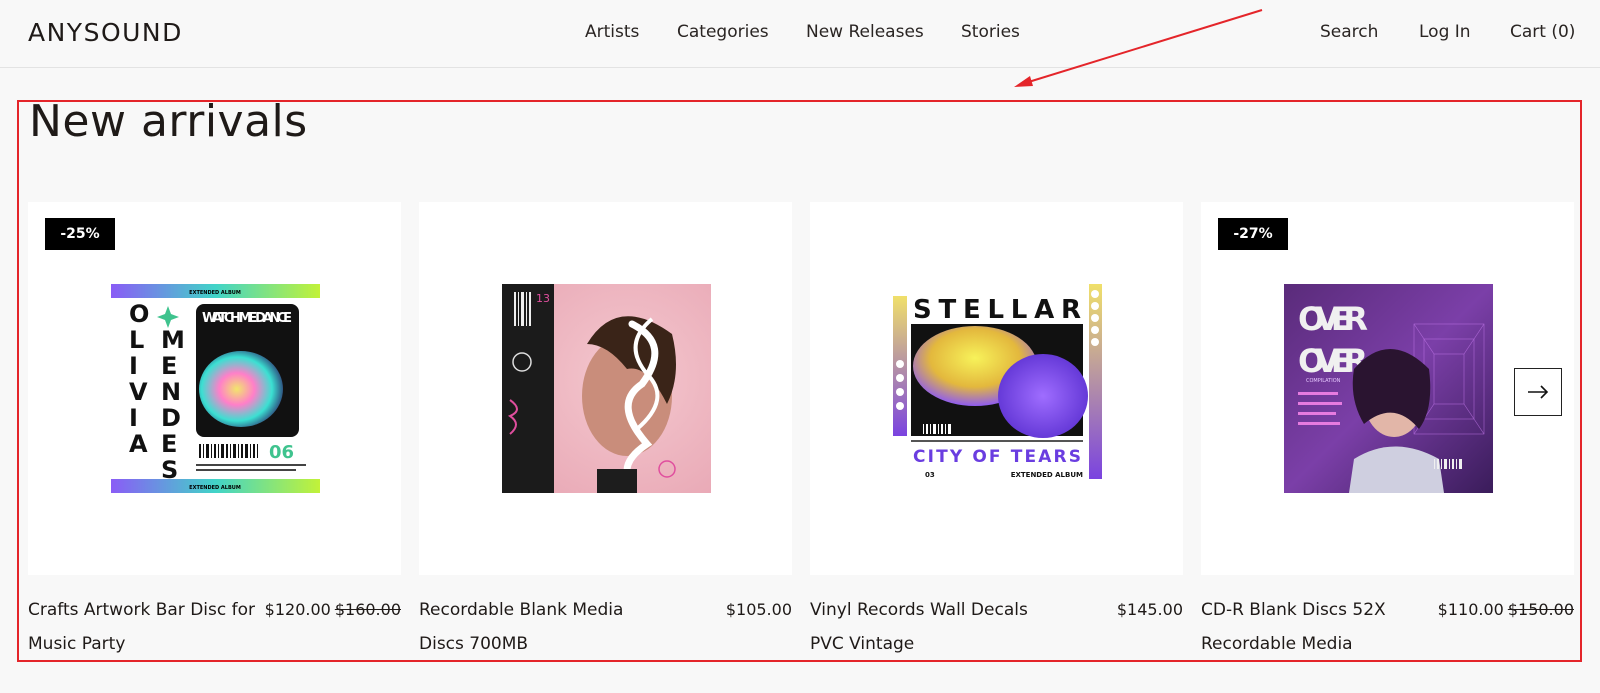  I want to click on svg-text: L, so click(136, 340).